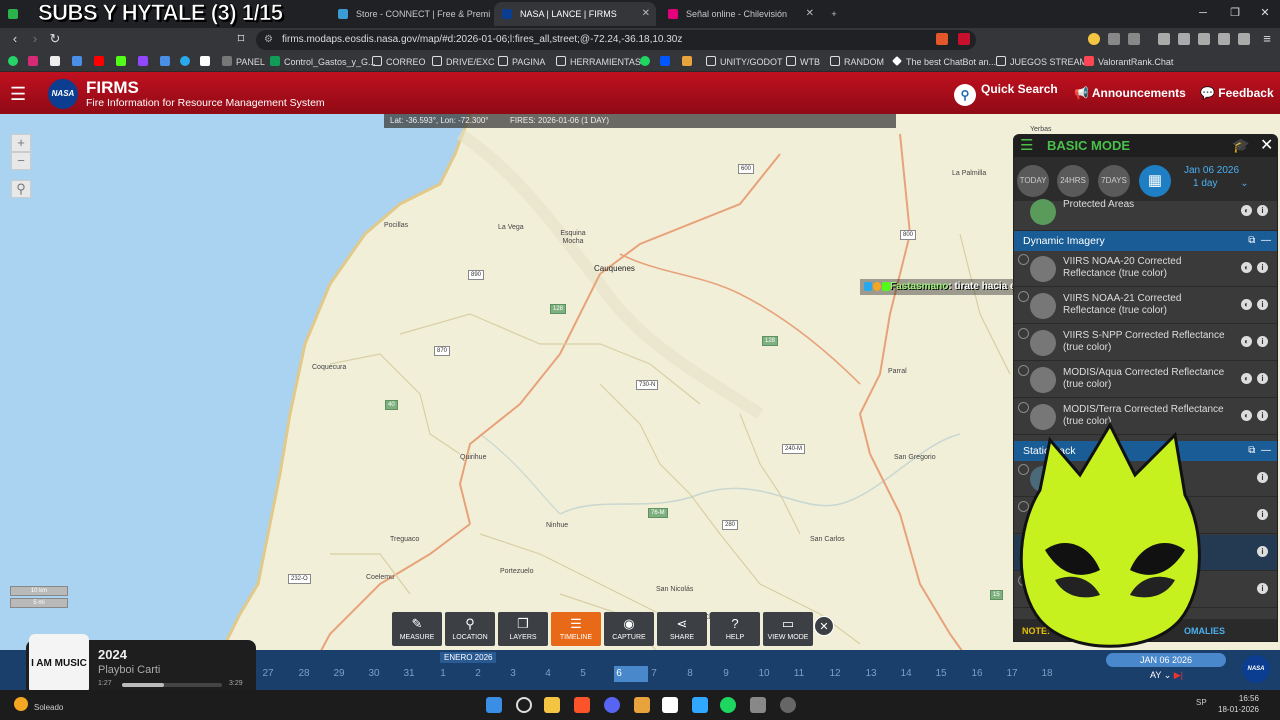 The height and width of the screenshot is (720, 1280). Describe the element at coordinates (726, 673) in the screenshot. I see `timeline-day: 9` at that location.